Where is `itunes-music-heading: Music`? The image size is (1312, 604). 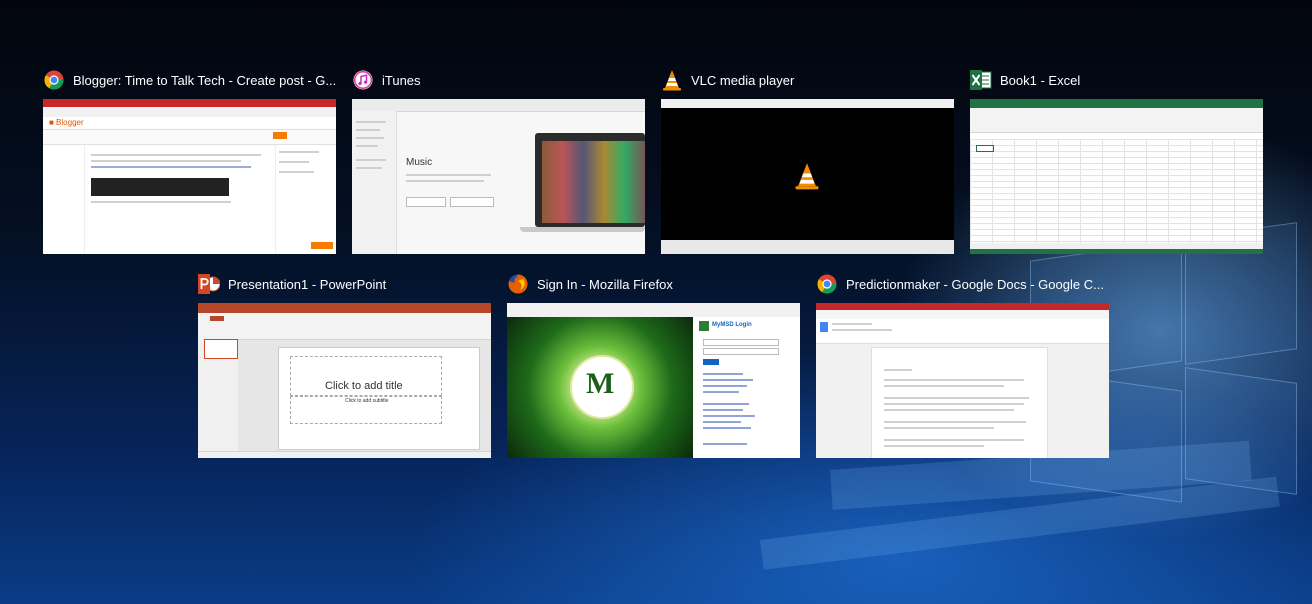
itunes-music-heading: Music is located at coordinates (419, 162).